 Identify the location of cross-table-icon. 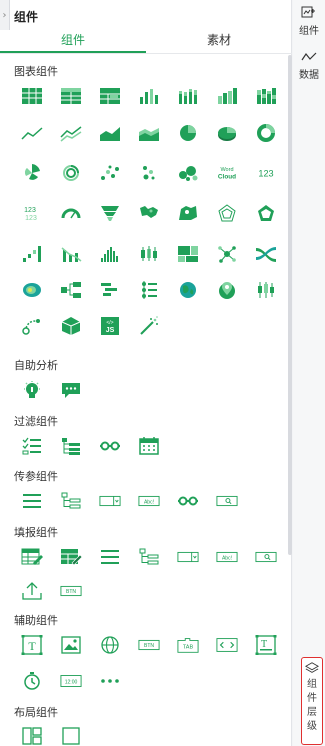
(71, 96).